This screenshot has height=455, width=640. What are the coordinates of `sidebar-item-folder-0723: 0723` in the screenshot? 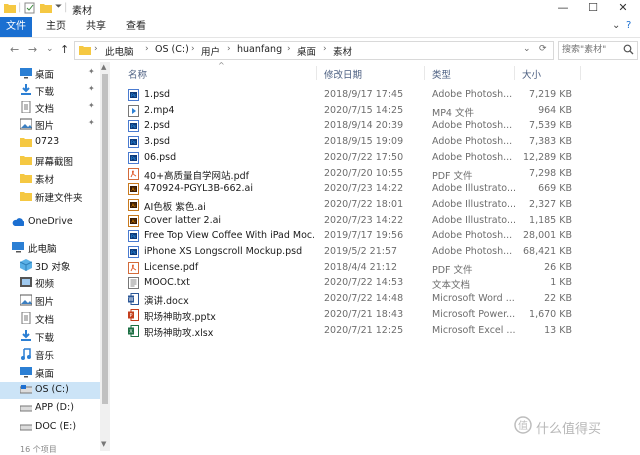 It's located at (50, 142).